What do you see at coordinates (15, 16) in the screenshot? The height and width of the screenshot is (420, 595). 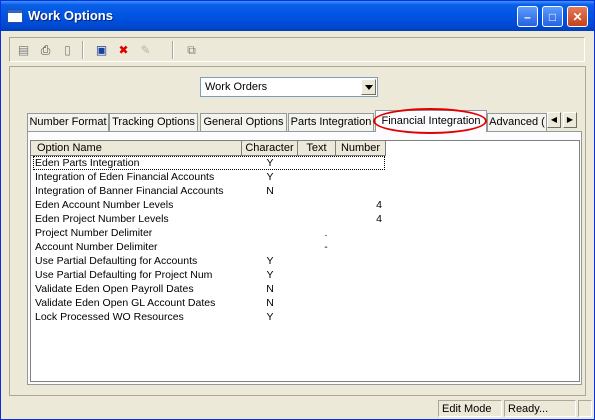 I see `window-icon` at bounding box center [15, 16].